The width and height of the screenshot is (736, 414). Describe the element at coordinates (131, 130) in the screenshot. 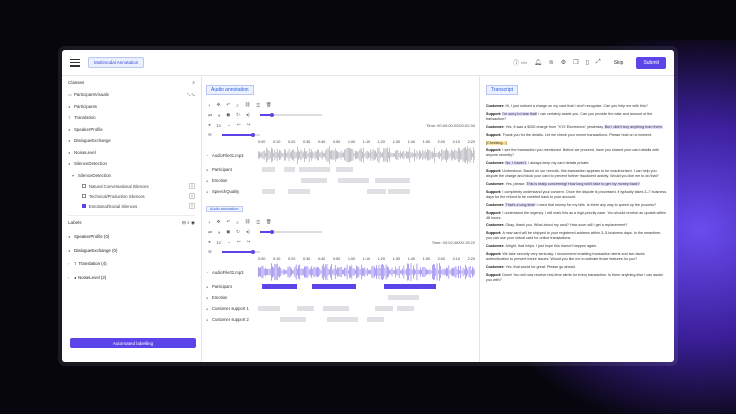

I see `class-item: ◂ SpeakerProfile` at that location.